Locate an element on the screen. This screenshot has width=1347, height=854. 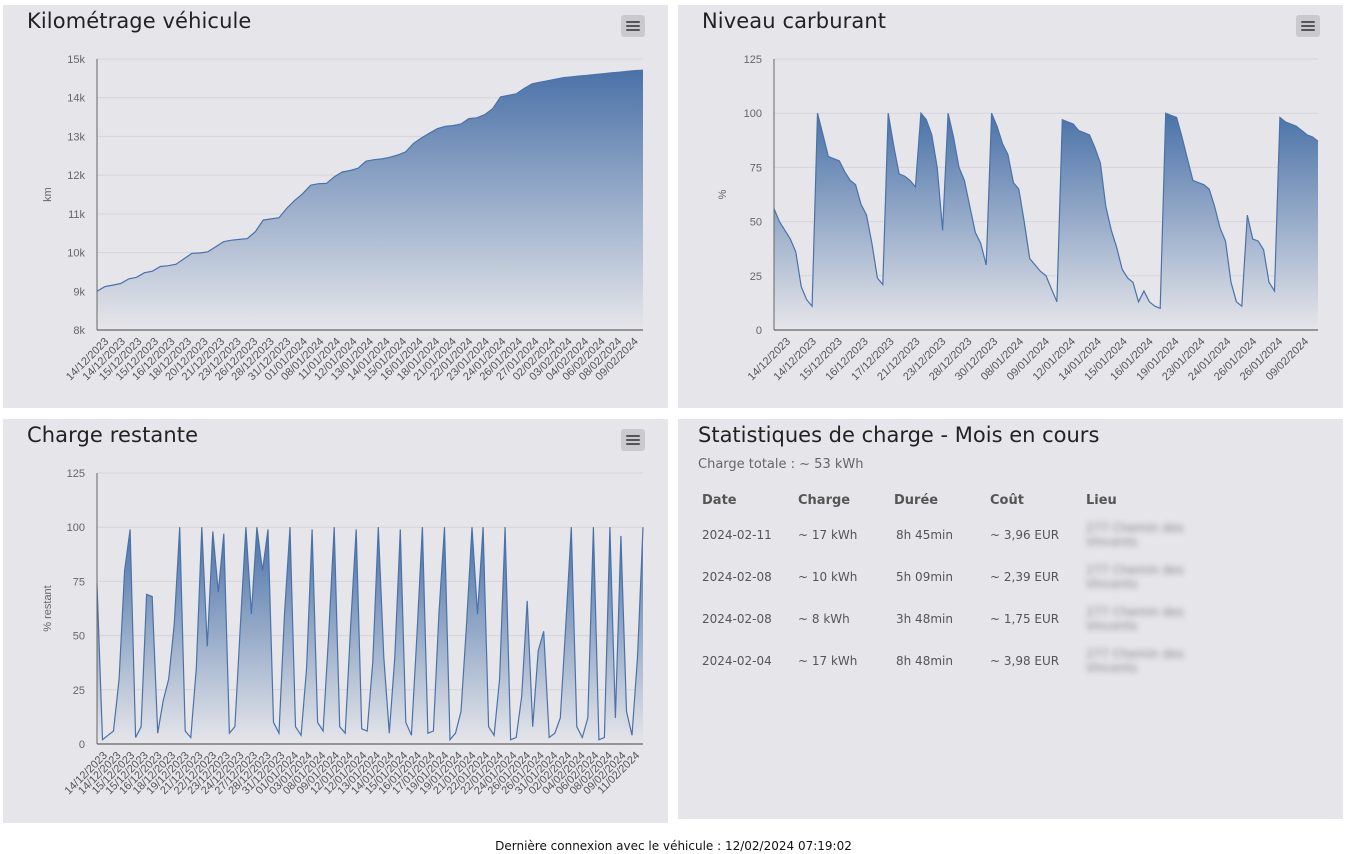
row-cost: ~ 3,96 EUR is located at coordinates (1025, 535).